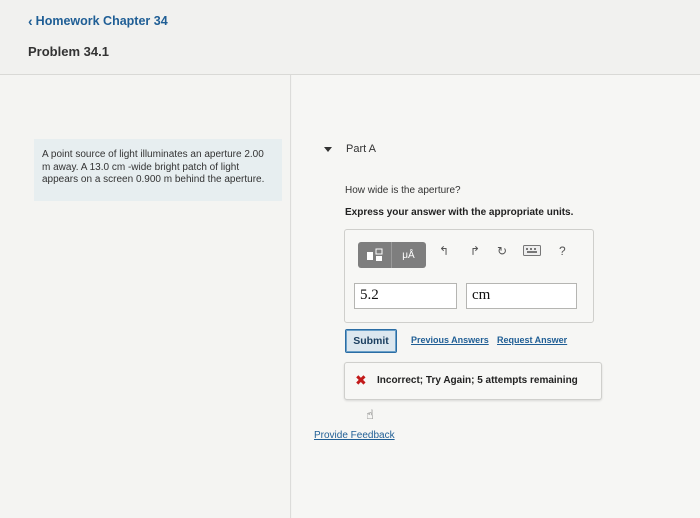 This screenshot has width=700, height=518. Describe the element at coordinates (354, 435) in the screenshot. I see `provide-feedback-link: Provide Feedback` at that location.